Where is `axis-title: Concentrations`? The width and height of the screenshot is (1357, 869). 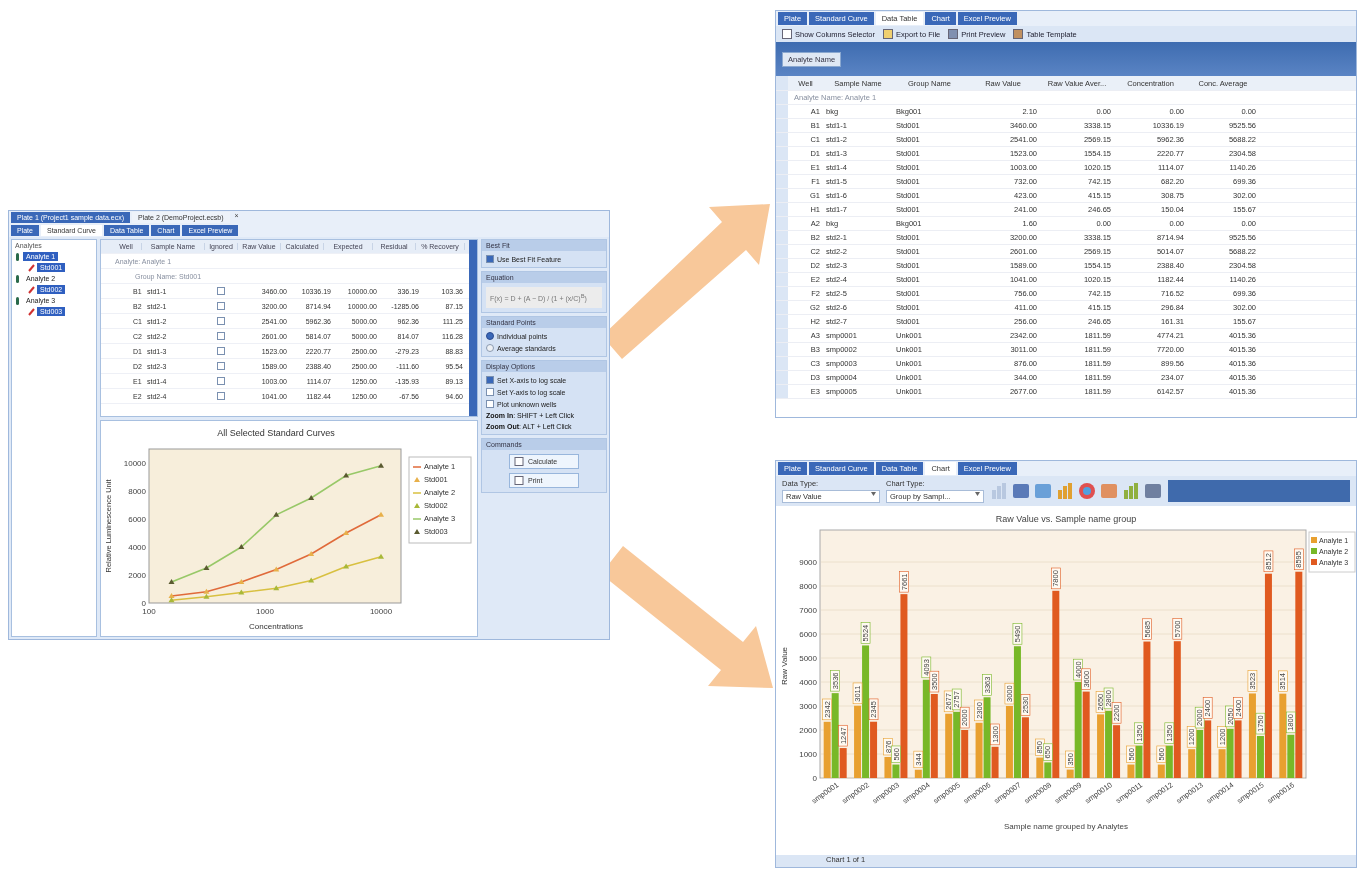 axis-title: Concentrations is located at coordinates (276, 626).